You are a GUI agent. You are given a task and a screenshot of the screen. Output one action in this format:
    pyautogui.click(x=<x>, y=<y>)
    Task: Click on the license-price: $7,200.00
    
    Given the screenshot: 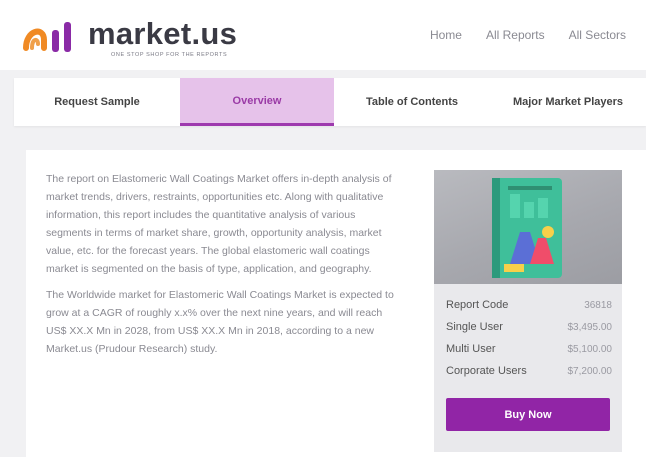 What is the action you would take?
    pyautogui.click(x=590, y=371)
    